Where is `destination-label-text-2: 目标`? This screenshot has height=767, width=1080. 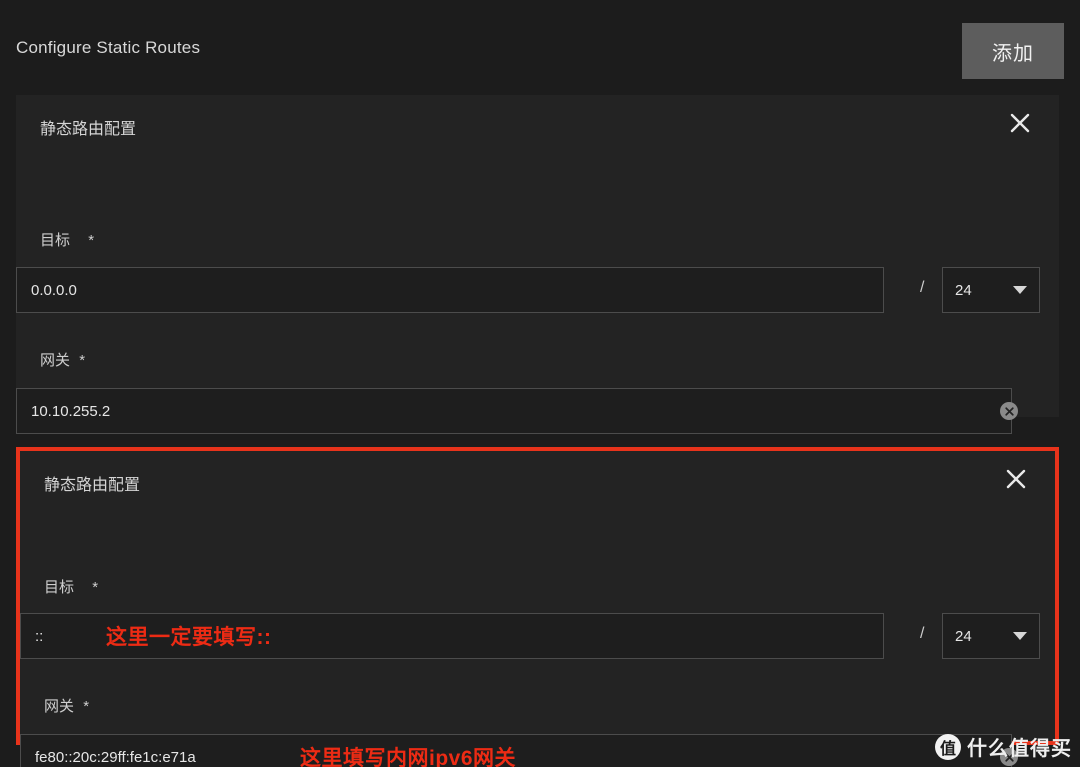
destination-label-text-2: 目标 is located at coordinates (59, 587).